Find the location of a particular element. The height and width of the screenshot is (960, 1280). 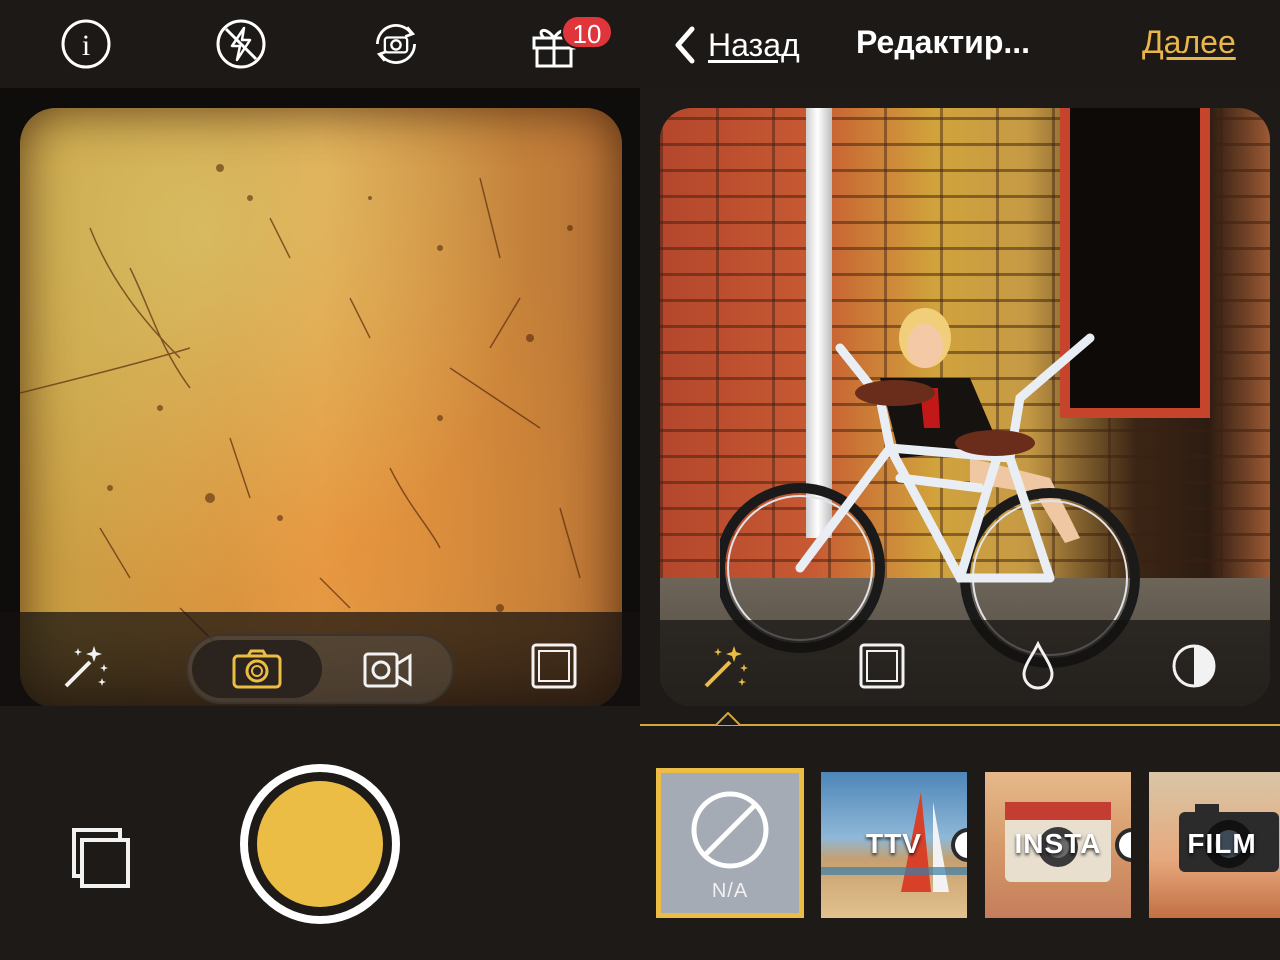

filter-none: N/A is located at coordinates (730, 843).